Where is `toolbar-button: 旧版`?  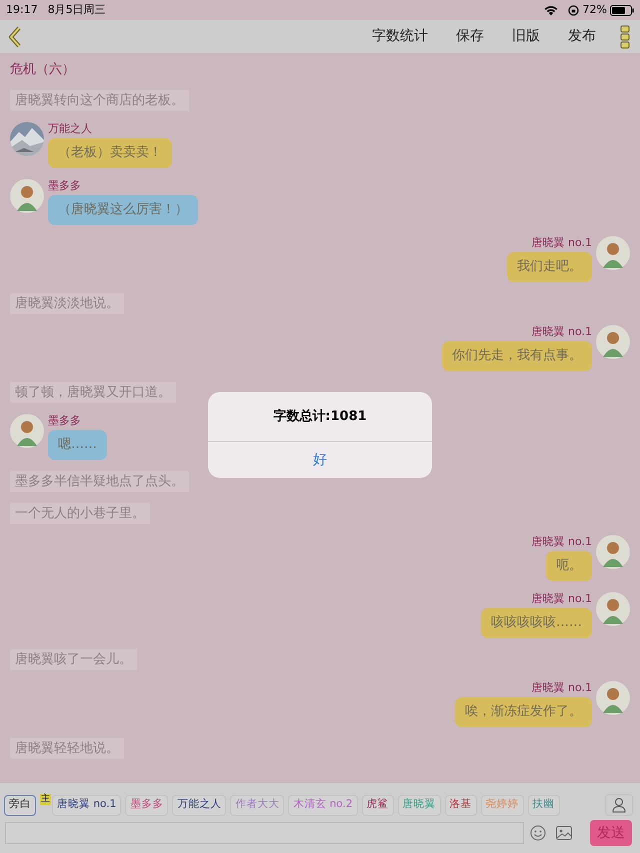
toolbar-button: 旧版 is located at coordinates (526, 36).